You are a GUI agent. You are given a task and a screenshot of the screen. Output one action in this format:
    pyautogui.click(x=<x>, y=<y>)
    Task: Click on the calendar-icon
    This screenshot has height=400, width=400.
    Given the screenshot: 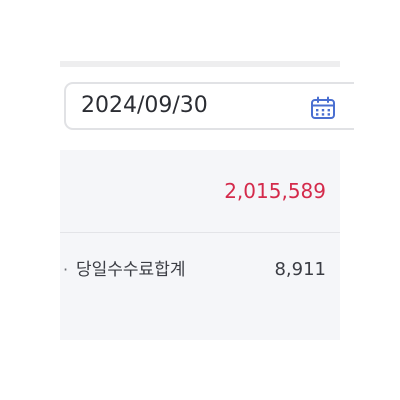 What is the action you would take?
    pyautogui.click(x=323, y=108)
    